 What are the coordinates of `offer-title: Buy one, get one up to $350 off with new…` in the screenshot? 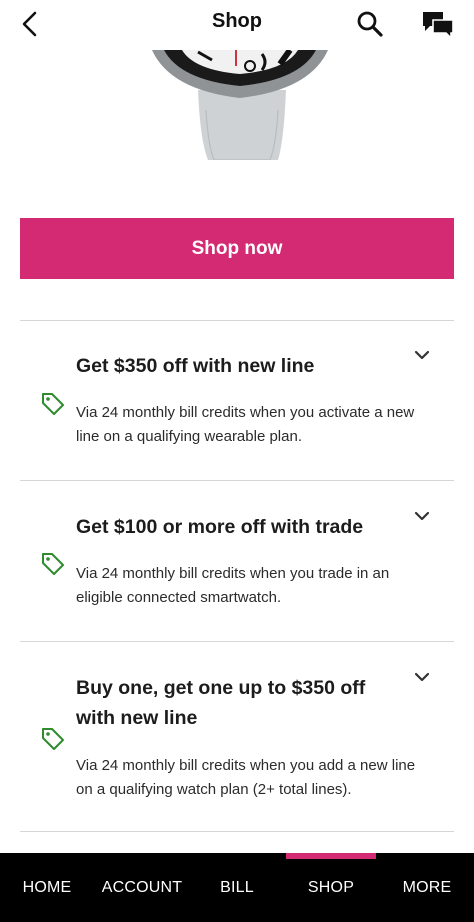 It's located at (221, 703).